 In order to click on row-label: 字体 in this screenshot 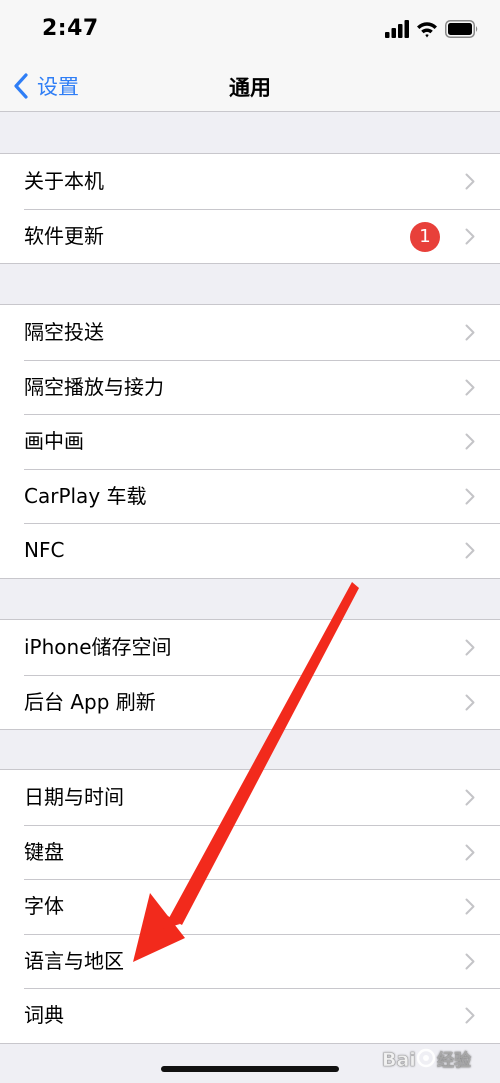, I will do `click(44, 906)`.